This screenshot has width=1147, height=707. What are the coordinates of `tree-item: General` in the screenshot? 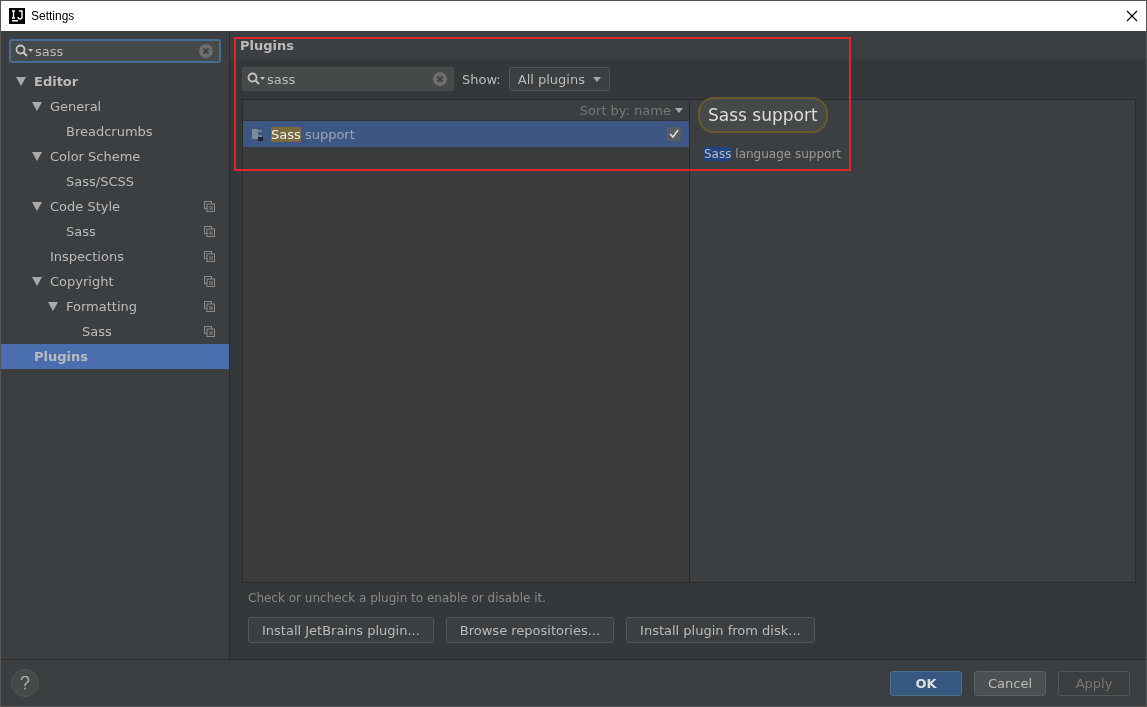 It's located at (115, 106).